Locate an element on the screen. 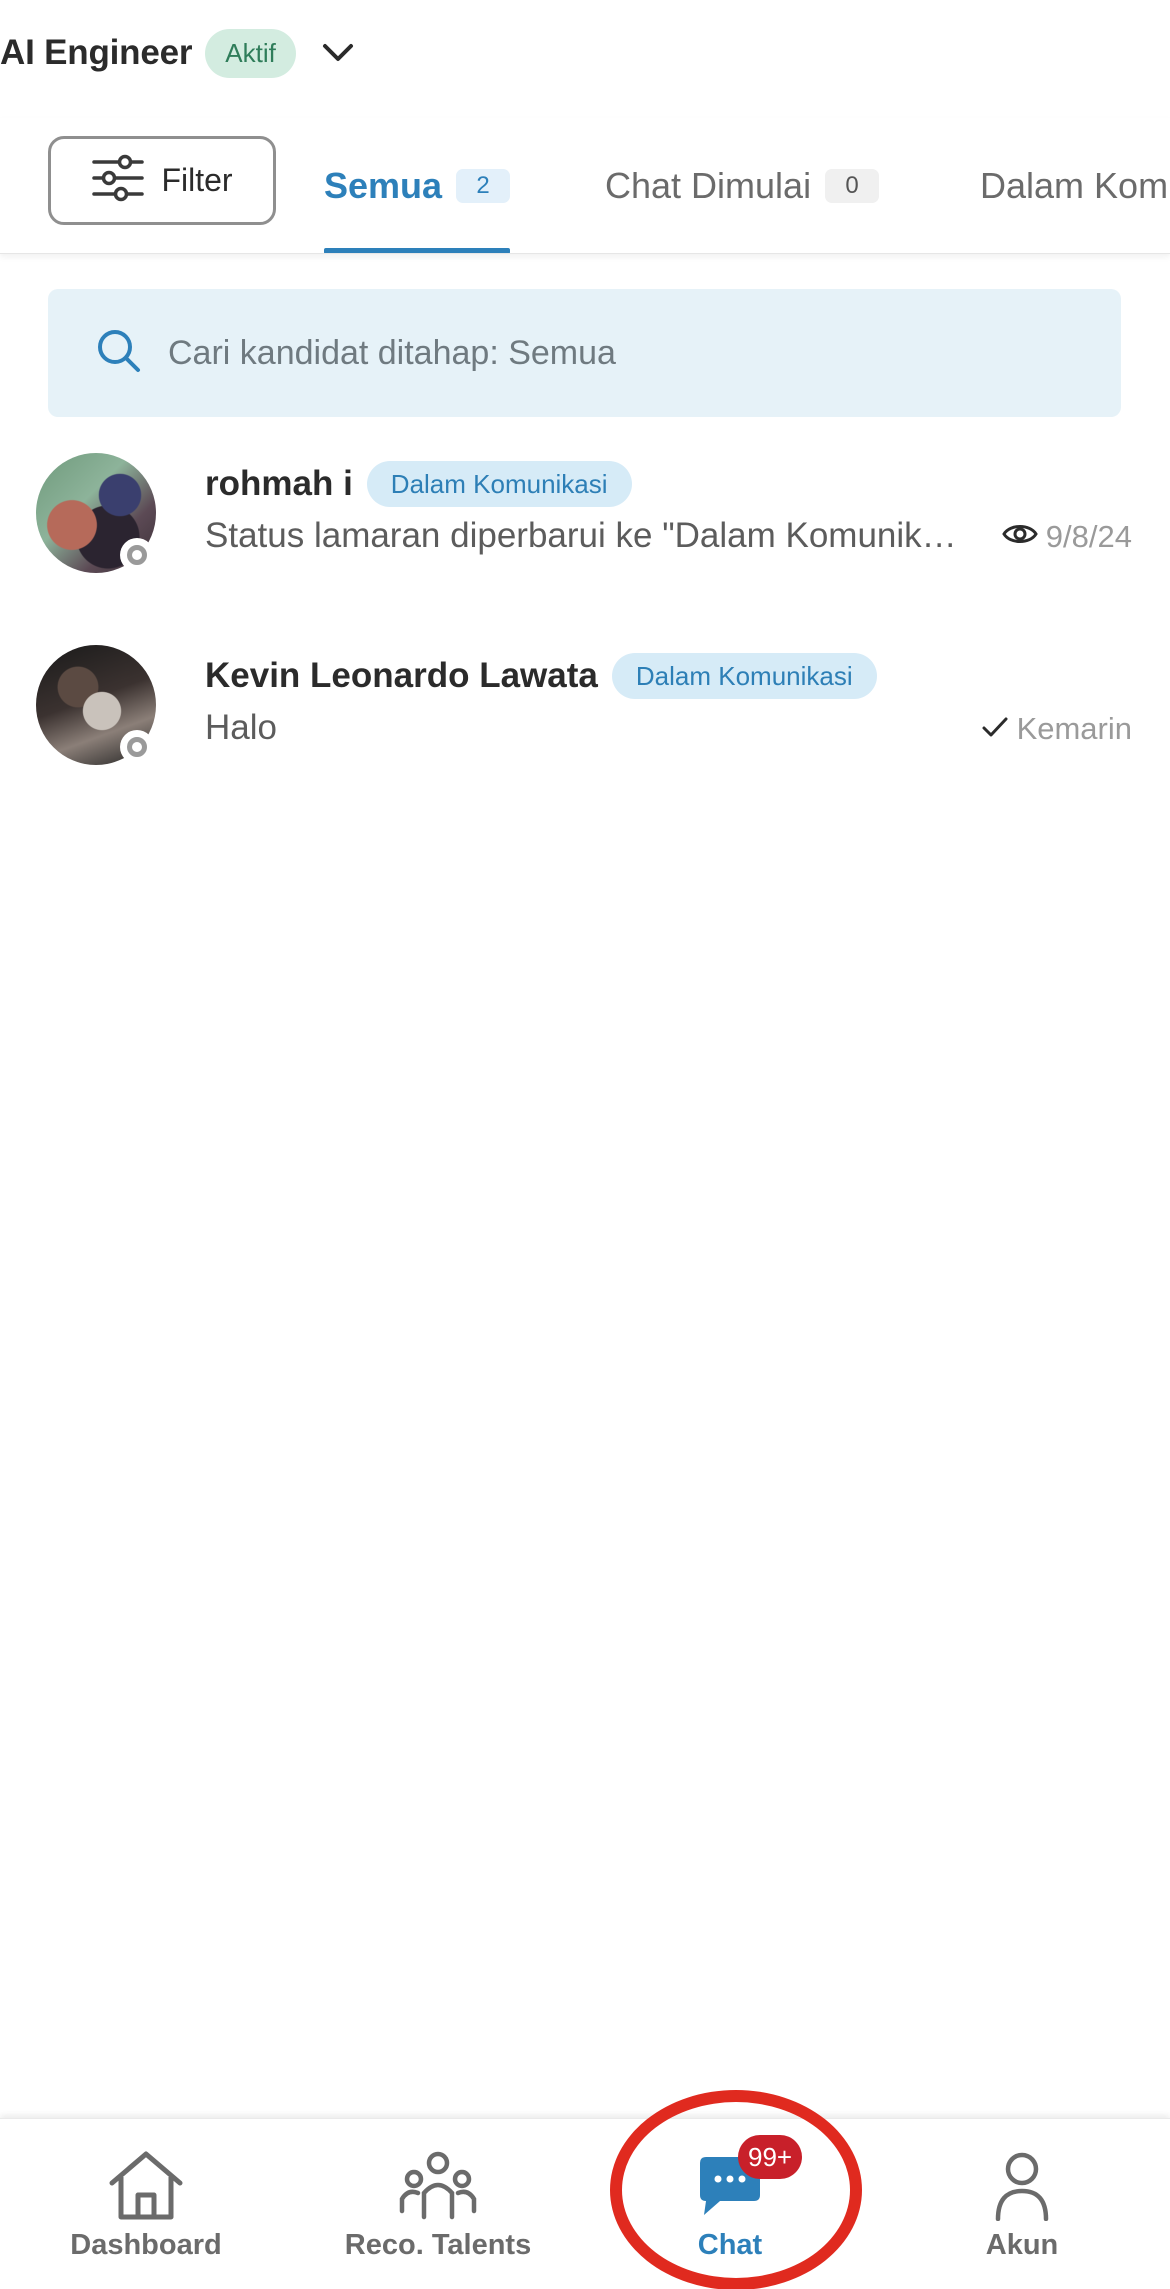  tab-dalam-komunikasi: Dalam Kom is located at coordinates (1074, 185).